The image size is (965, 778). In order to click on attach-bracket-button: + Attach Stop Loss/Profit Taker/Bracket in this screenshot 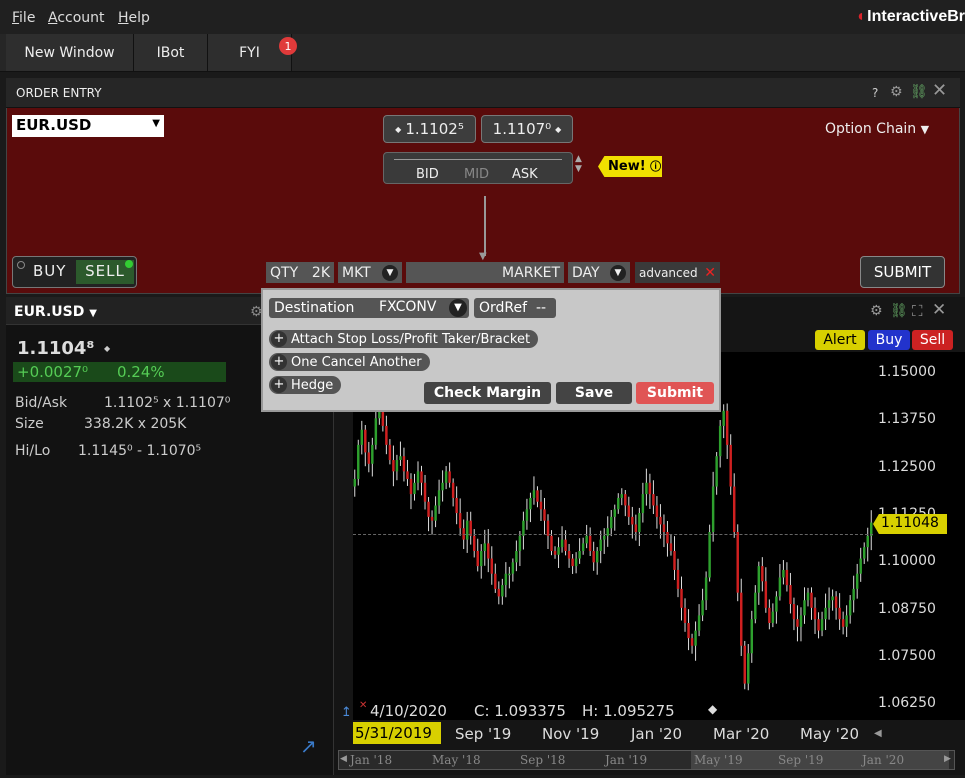, I will do `click(404, 339)`.